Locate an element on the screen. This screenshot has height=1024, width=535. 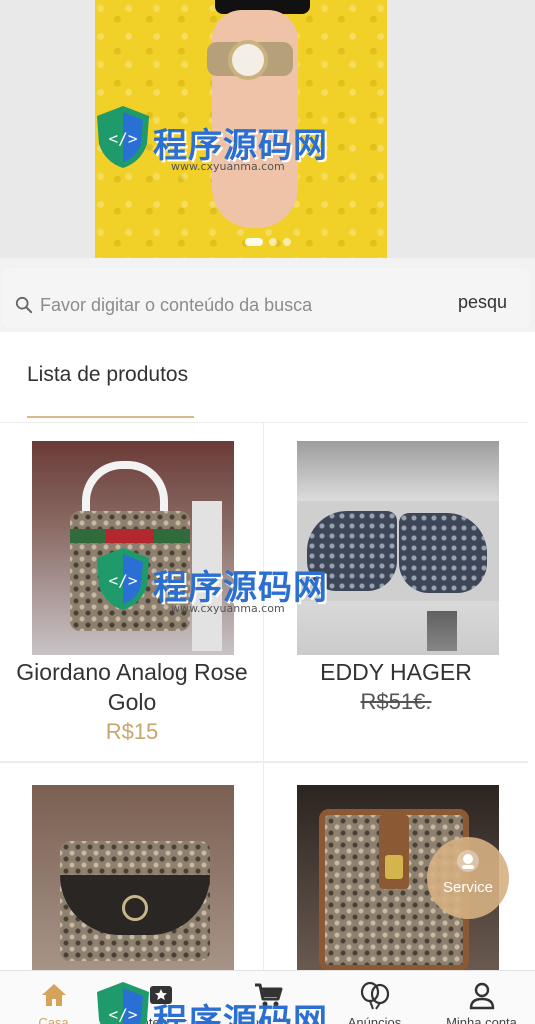
product-name: EDDY HAGER is located at coordinates (396, 672).